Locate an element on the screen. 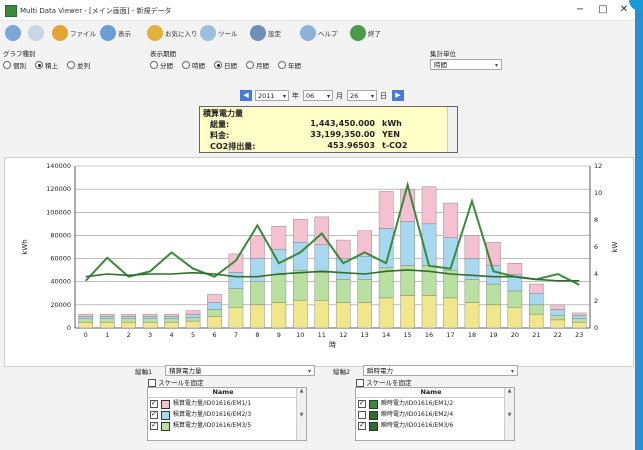  list-item: 積算電力量/ID01616/EM1/1 is located at coordinates (201, 403).